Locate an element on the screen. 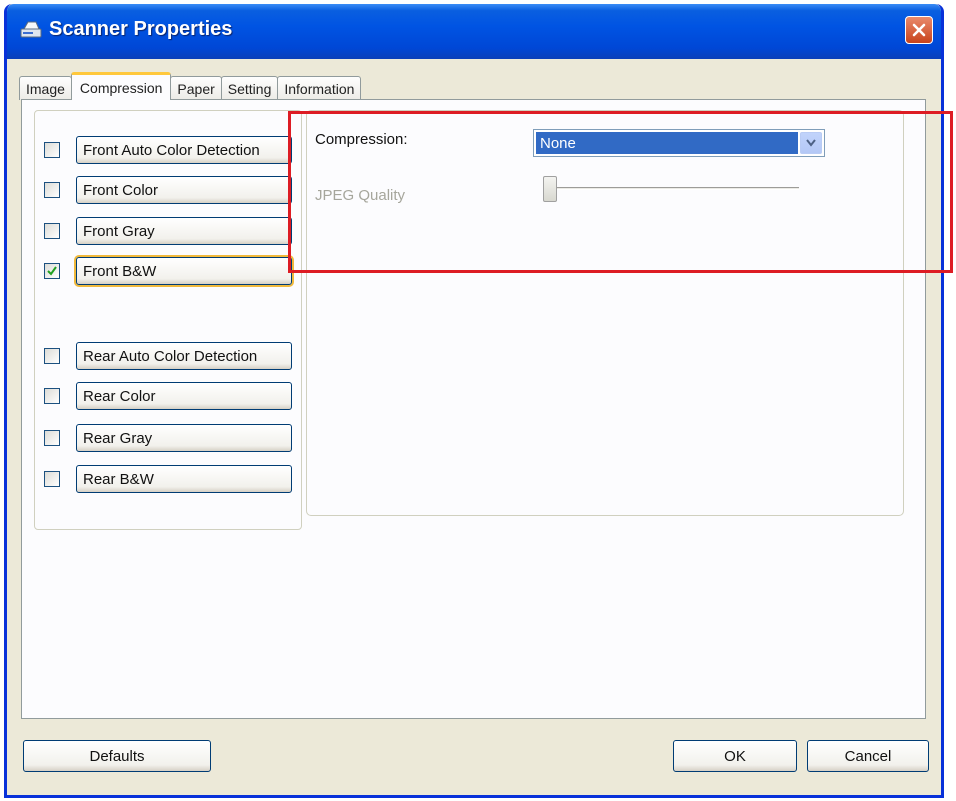 This screenshot has width=956, height=801. jpeg-quality-label: JPEG Quality is located at coordinates (360, 195).